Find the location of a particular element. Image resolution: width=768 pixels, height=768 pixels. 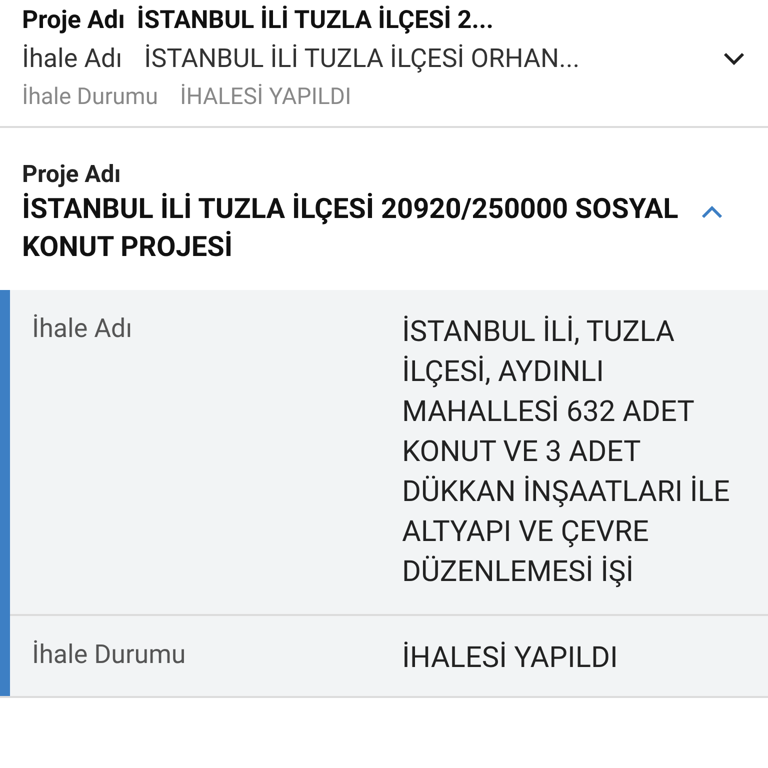

chevron-up-icon is located at coordinates (712, 212).